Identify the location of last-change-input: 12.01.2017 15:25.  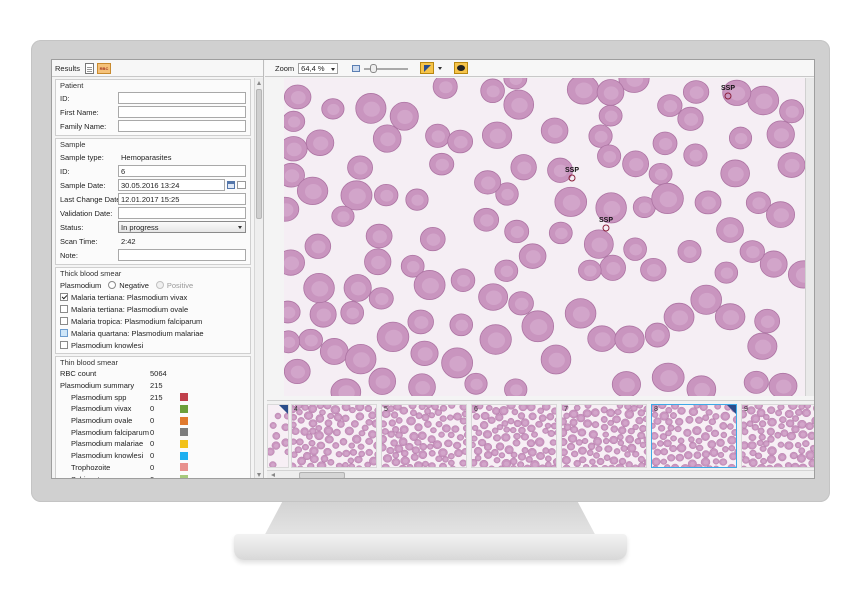
(182, 199).